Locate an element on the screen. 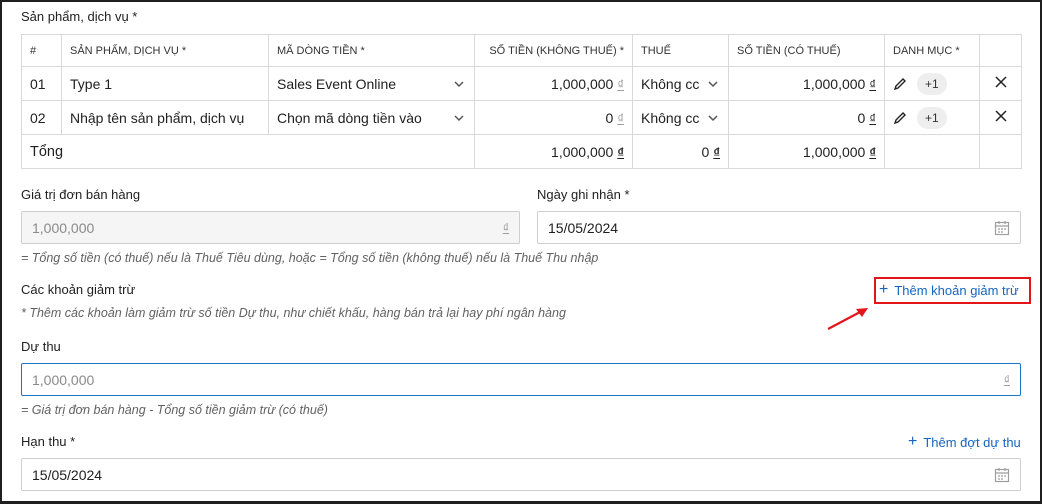 The height and width of the screenshot is (504, 1042). annotation-arrow-icon is located at coordinates (847, 319).